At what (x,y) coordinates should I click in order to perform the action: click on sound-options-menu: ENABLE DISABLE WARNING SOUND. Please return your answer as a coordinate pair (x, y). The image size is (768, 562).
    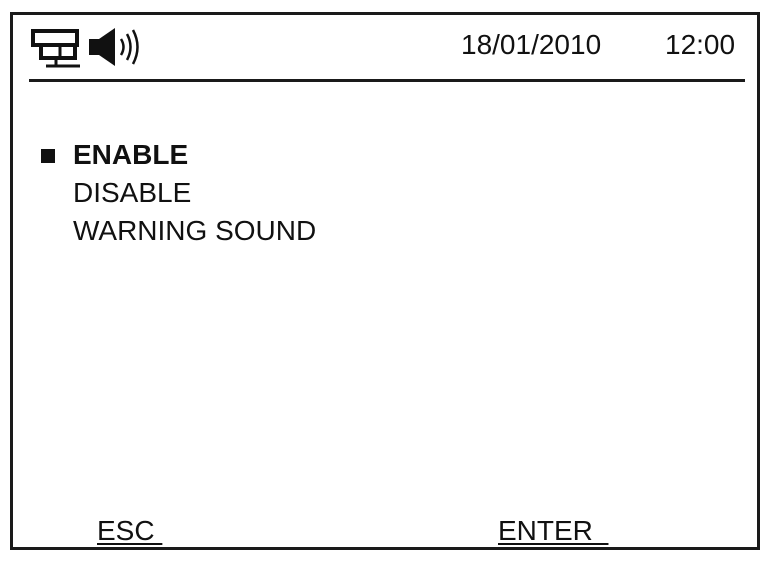
    Looking at the image, I should click on (177, 194).